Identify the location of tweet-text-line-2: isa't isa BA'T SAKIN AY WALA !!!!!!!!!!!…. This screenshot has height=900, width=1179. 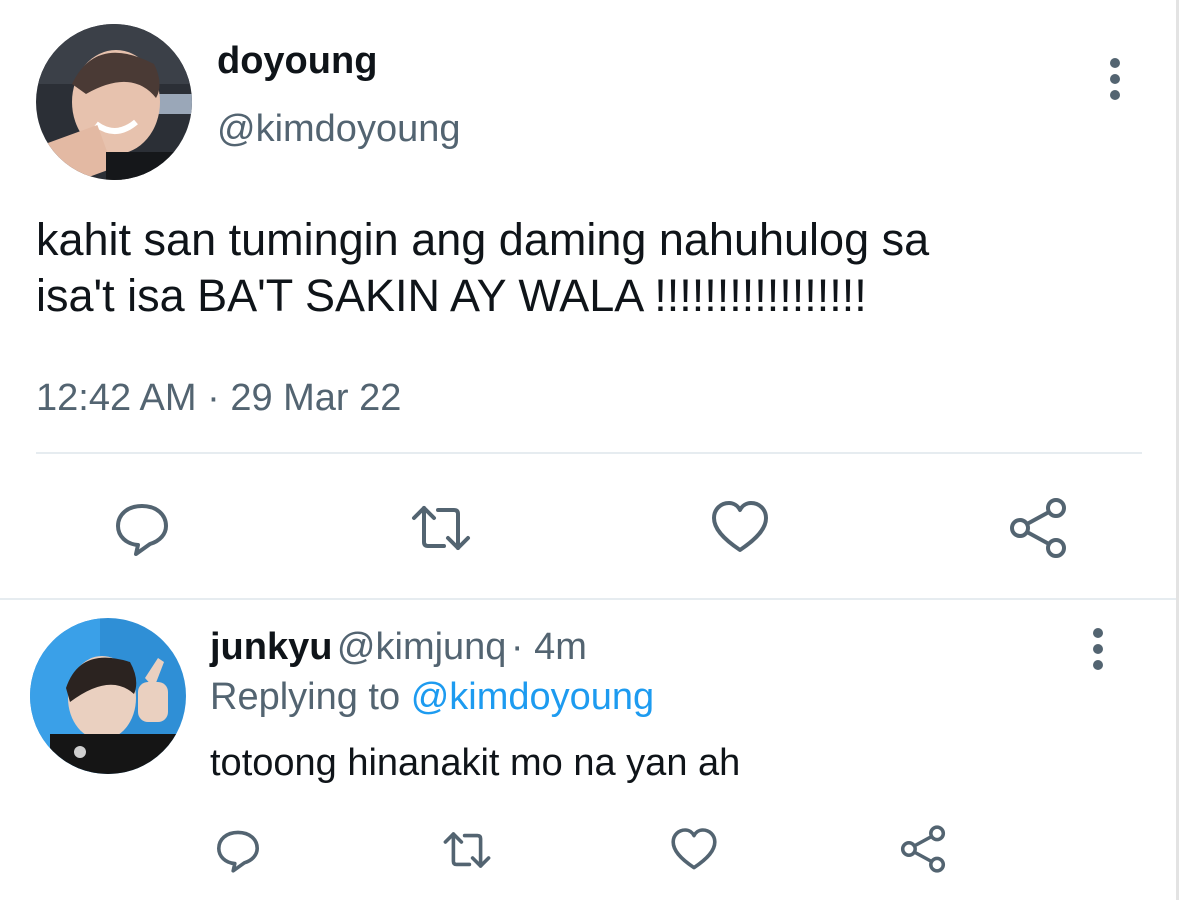
(451, 295).